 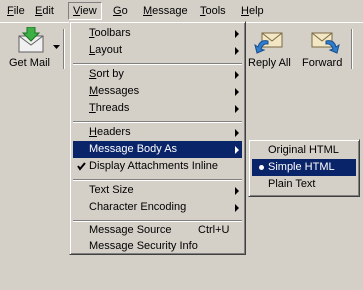 I want to click on menu-item-label: Toolbars, so click(x=110, y=33).